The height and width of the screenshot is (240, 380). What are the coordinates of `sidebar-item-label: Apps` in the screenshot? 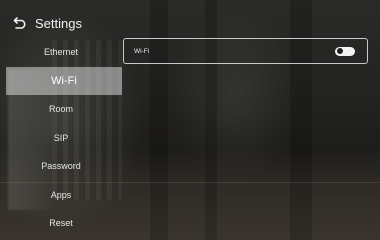 It's located at (61, 194).